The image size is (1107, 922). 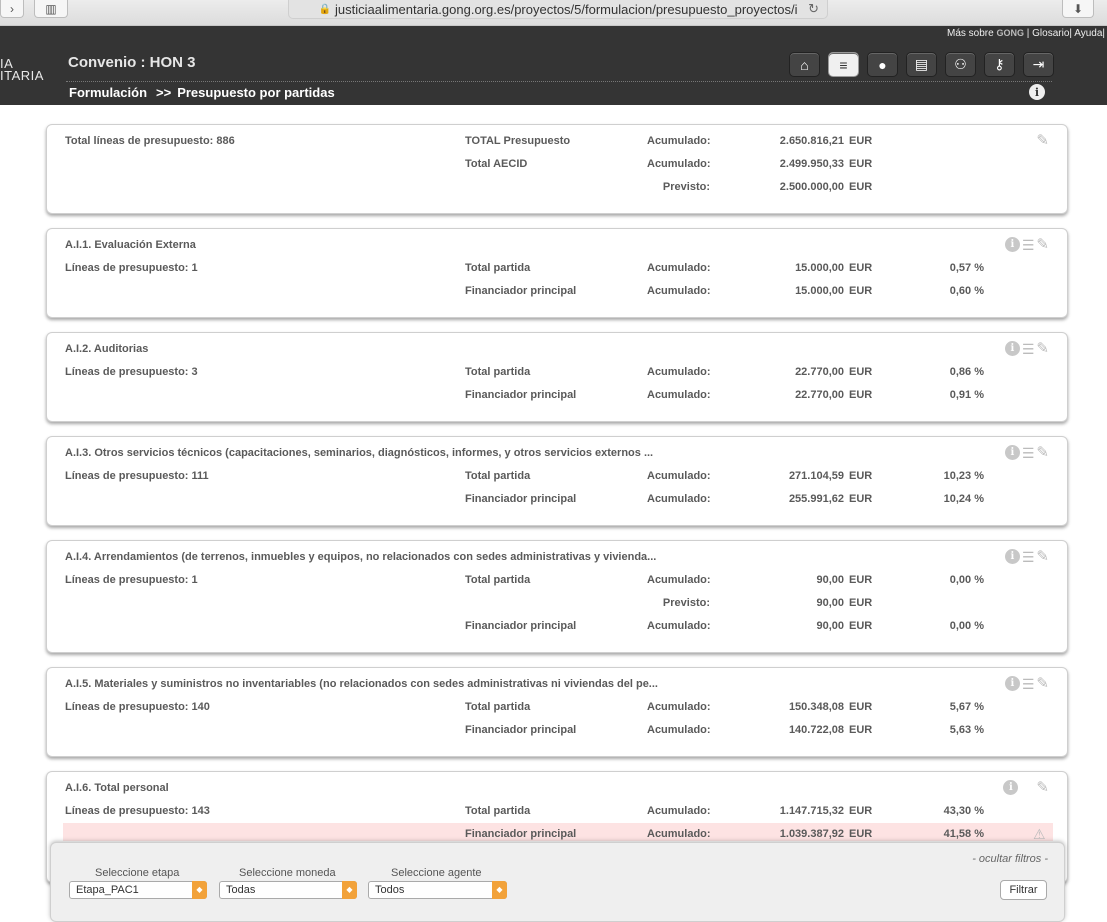 I want to click on item-lines: Líneas de presupuesto: 3, so click(x=131, y=372).